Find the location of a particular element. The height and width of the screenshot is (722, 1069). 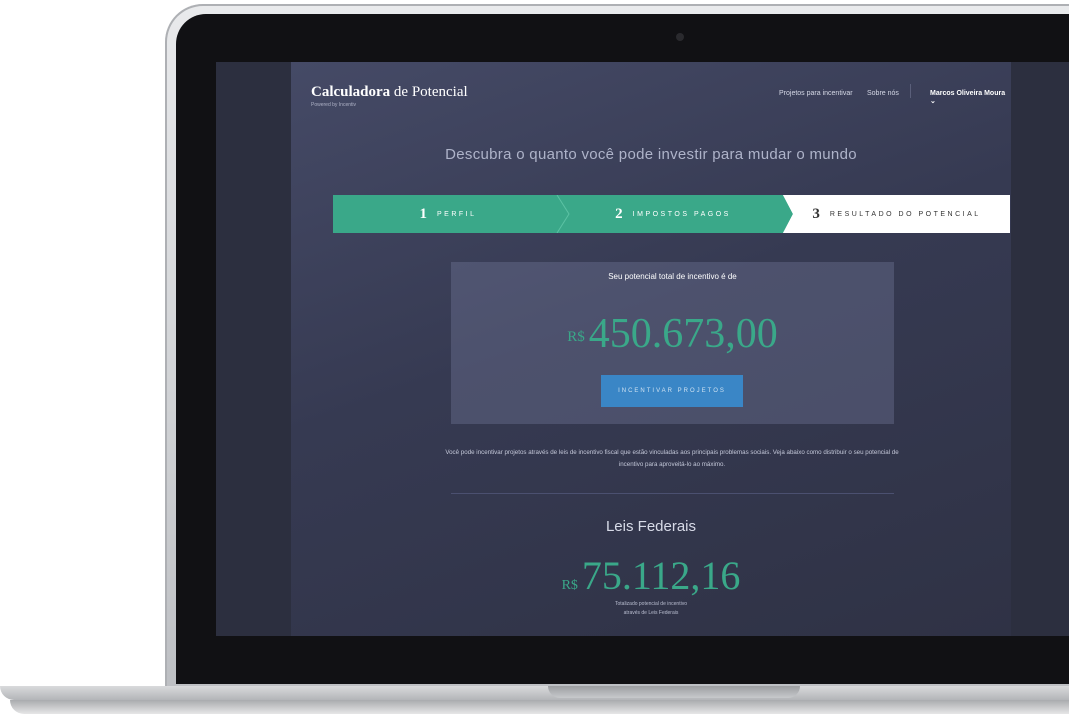

step-arrow-icon is located at coordinates (783, 214).